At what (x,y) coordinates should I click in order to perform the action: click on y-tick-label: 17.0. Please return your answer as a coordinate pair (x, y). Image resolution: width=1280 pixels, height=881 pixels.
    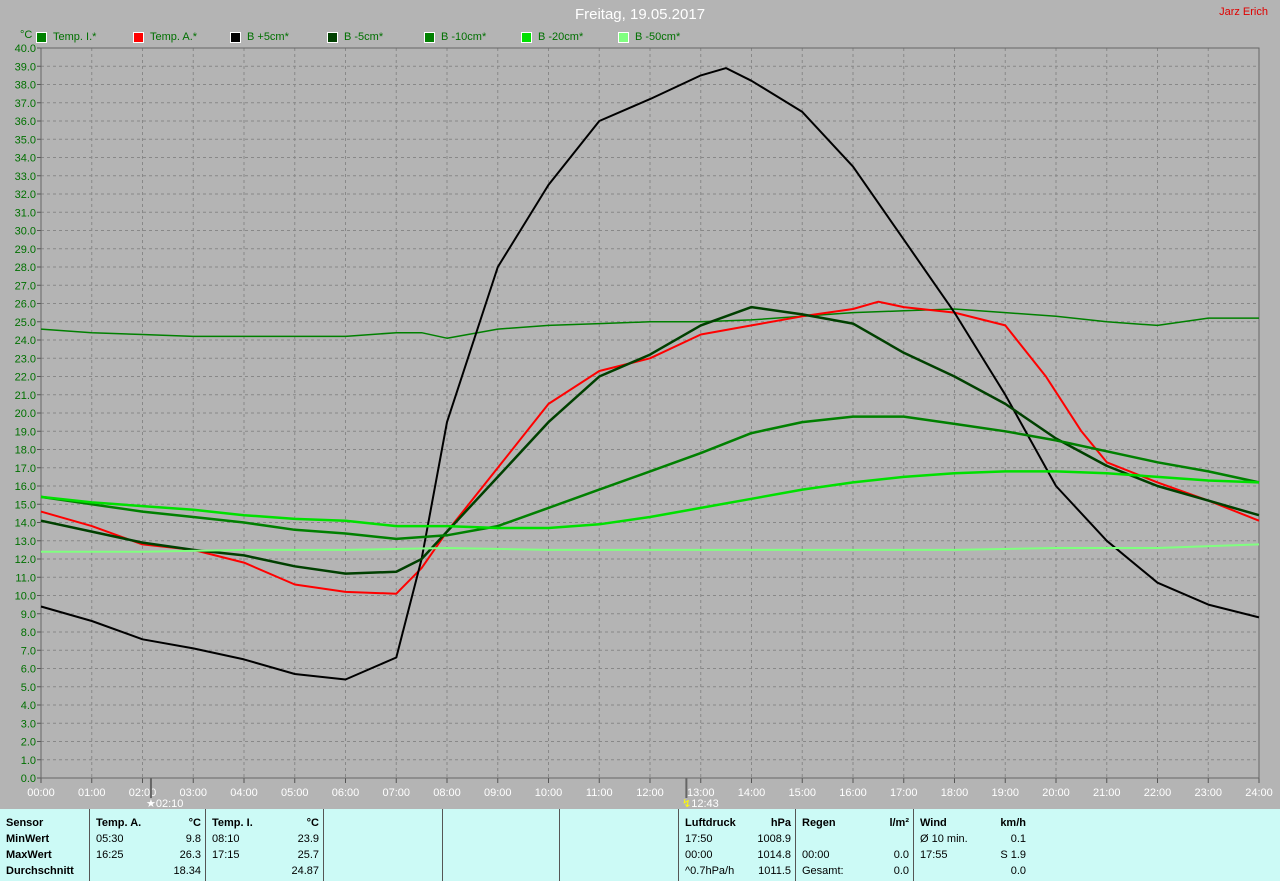
    Looking at the image, I should click on (25, 469).